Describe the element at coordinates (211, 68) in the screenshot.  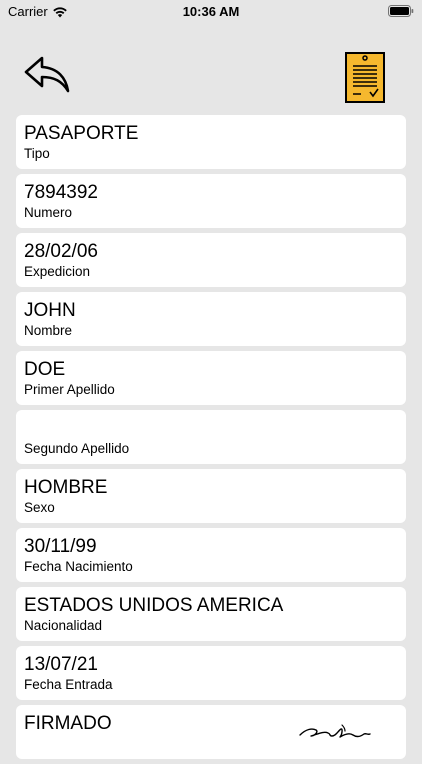
I see `navigation-bar` at that location.